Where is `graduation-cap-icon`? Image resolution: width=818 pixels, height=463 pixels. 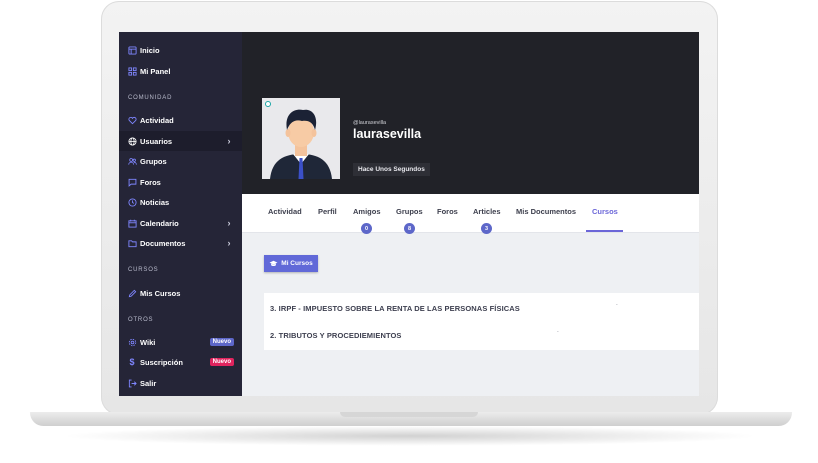
graduation-cap-icon is located at coordinates (273, 263).